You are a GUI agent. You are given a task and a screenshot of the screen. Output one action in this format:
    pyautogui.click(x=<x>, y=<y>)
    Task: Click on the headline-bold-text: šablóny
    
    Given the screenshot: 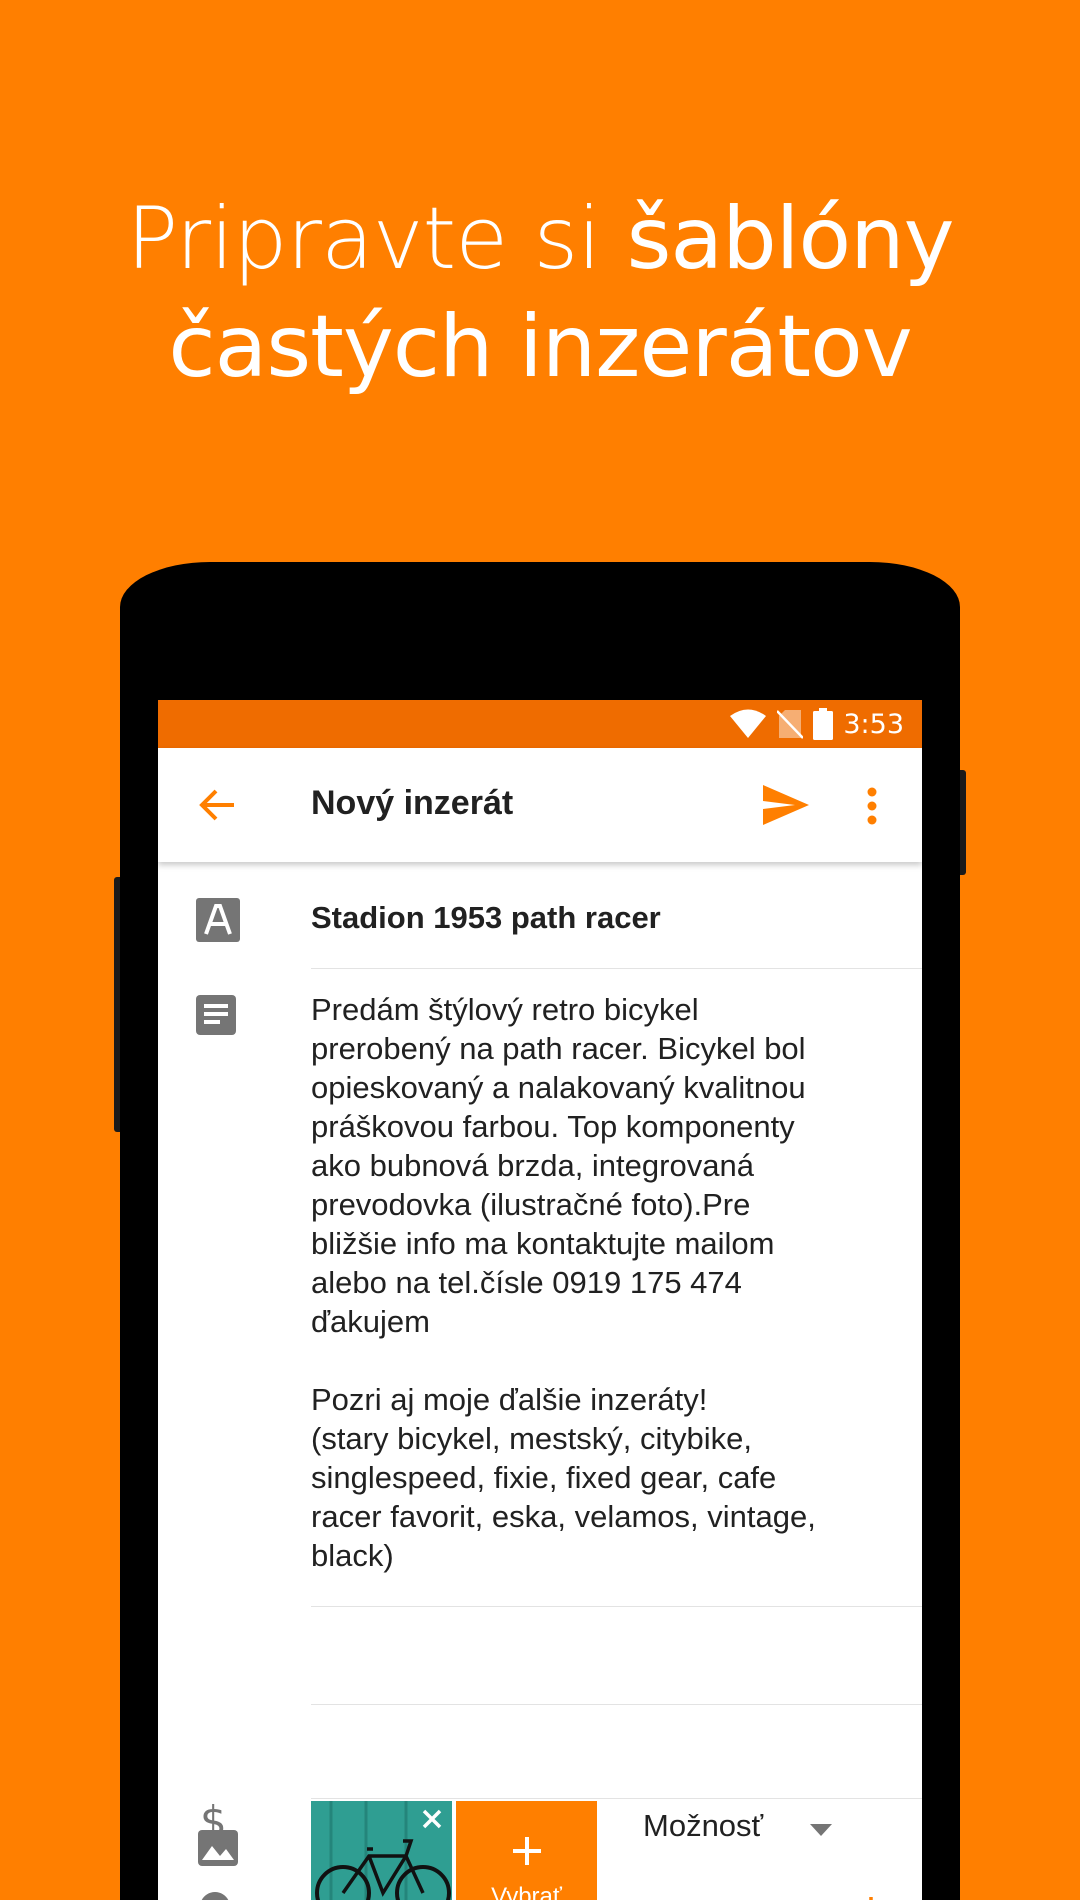 What is the action you would take?
    pyautogui.click(x=790, y=239)
    